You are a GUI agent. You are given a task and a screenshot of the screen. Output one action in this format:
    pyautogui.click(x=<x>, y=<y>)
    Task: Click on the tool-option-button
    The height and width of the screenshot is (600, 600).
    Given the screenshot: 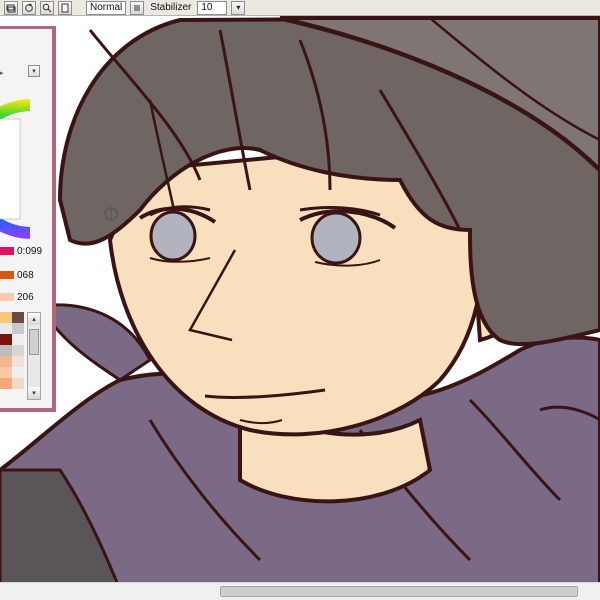 What is the action you would take?
    pyautogui.click(x=11, y=7)
    